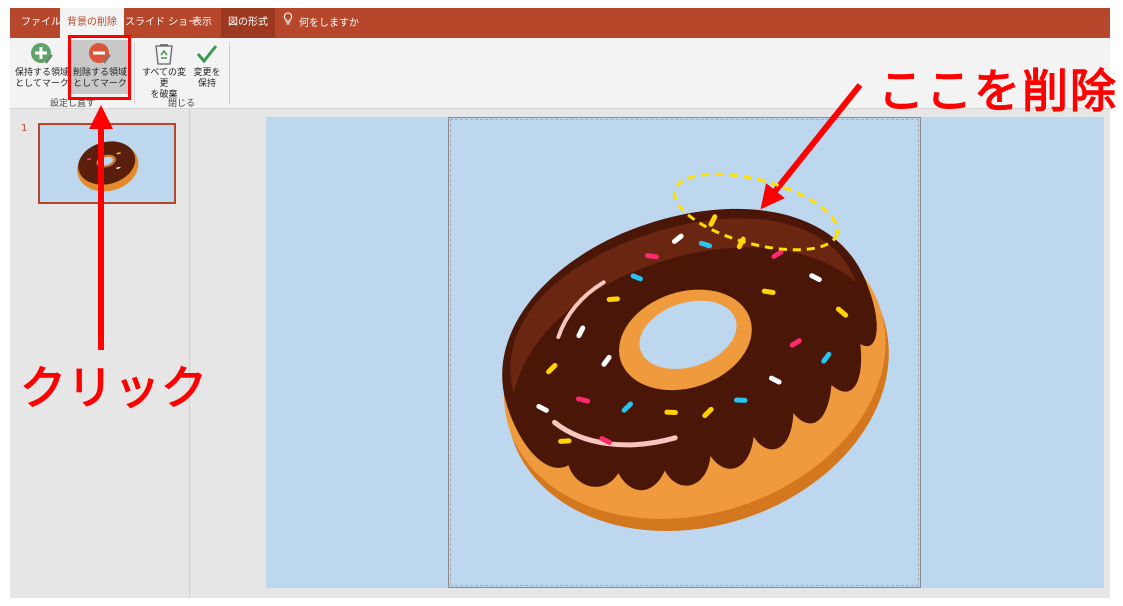  I want to click on delete-area-ellipse, so click(756, 212).